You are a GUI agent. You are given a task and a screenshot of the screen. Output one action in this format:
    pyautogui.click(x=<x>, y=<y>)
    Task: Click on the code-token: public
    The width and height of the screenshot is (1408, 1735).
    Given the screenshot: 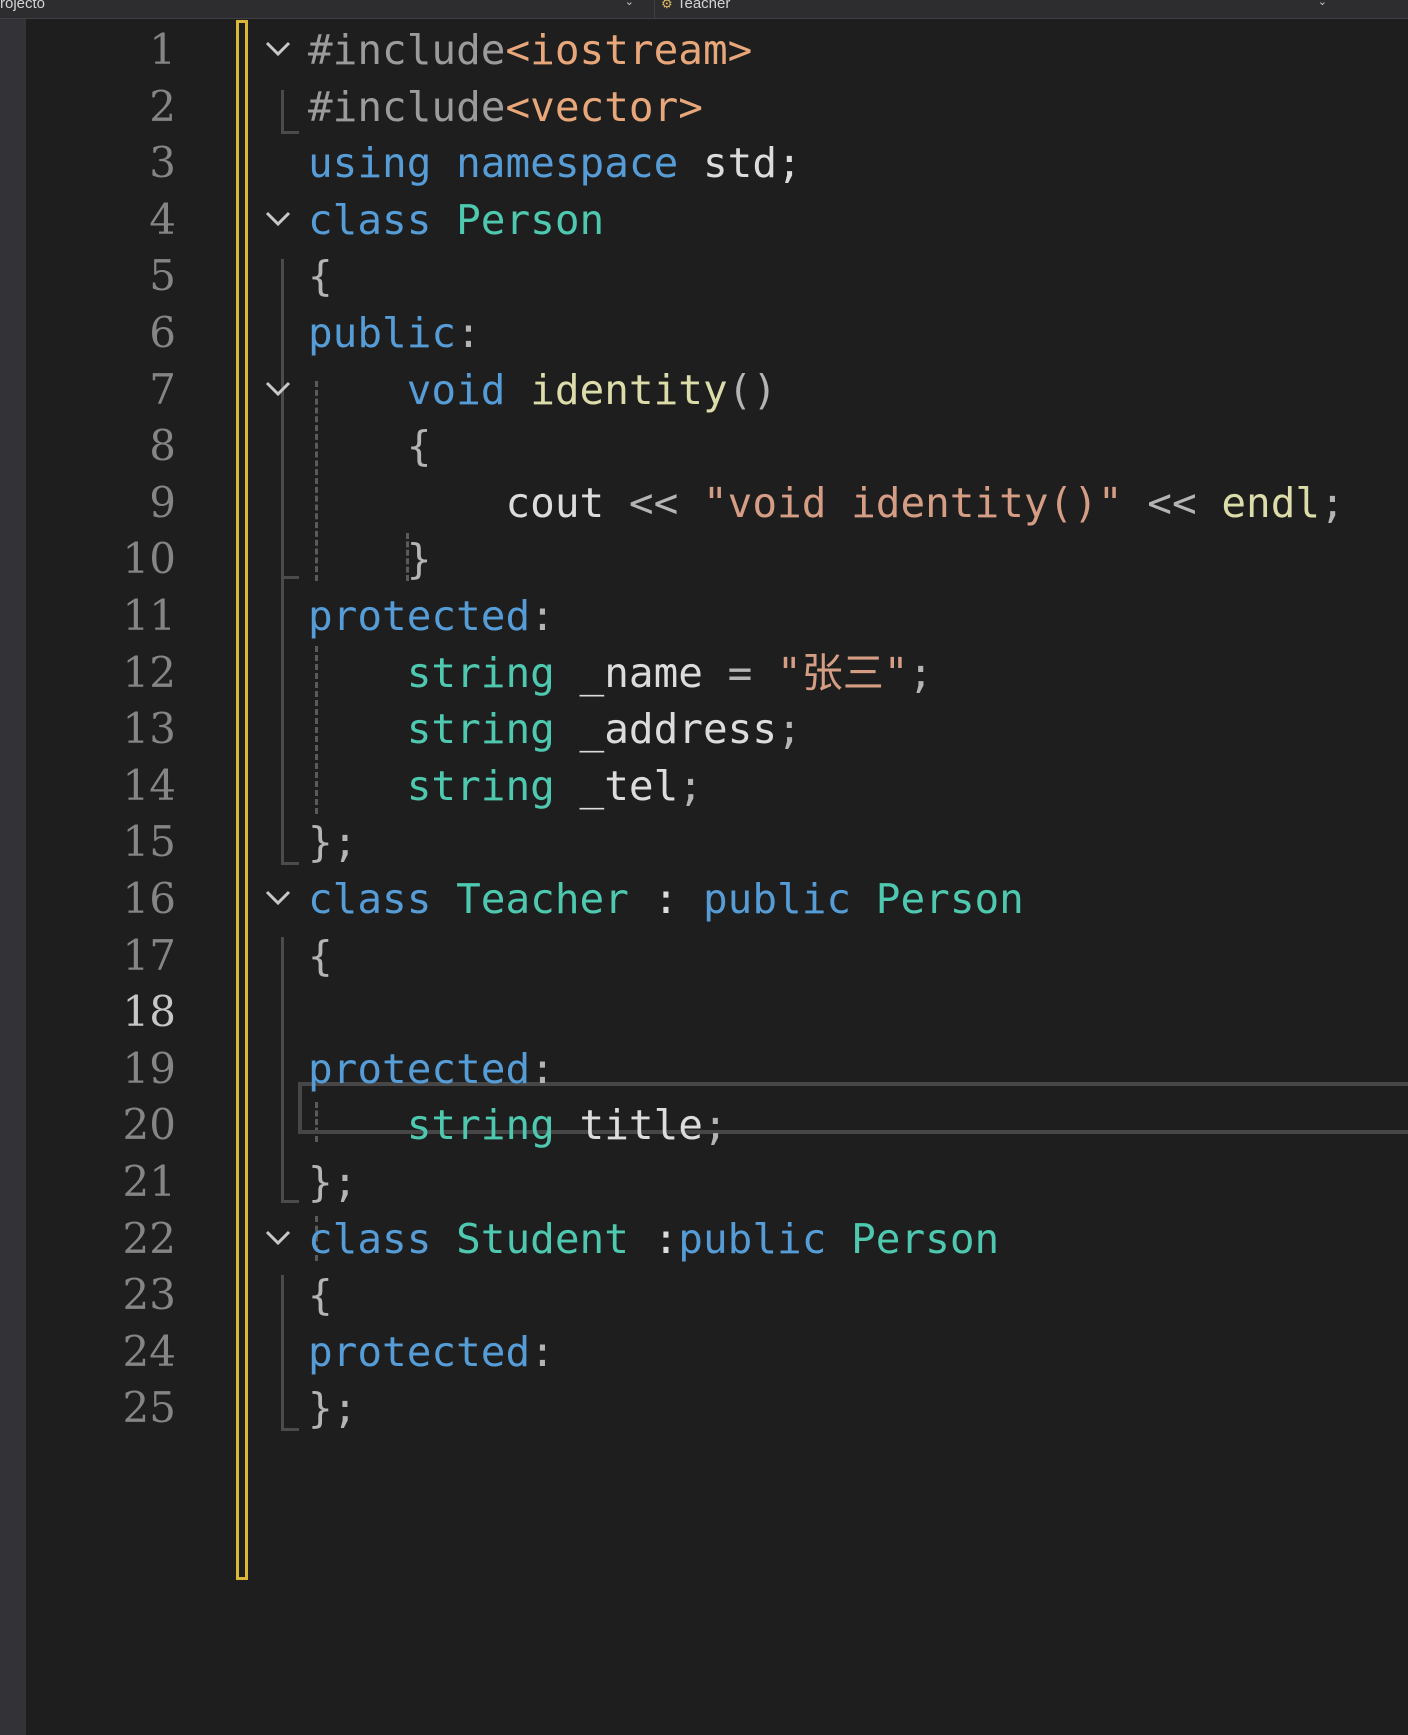 What is the action you would take?
    pyautogui.click(x=777, y=899)
    